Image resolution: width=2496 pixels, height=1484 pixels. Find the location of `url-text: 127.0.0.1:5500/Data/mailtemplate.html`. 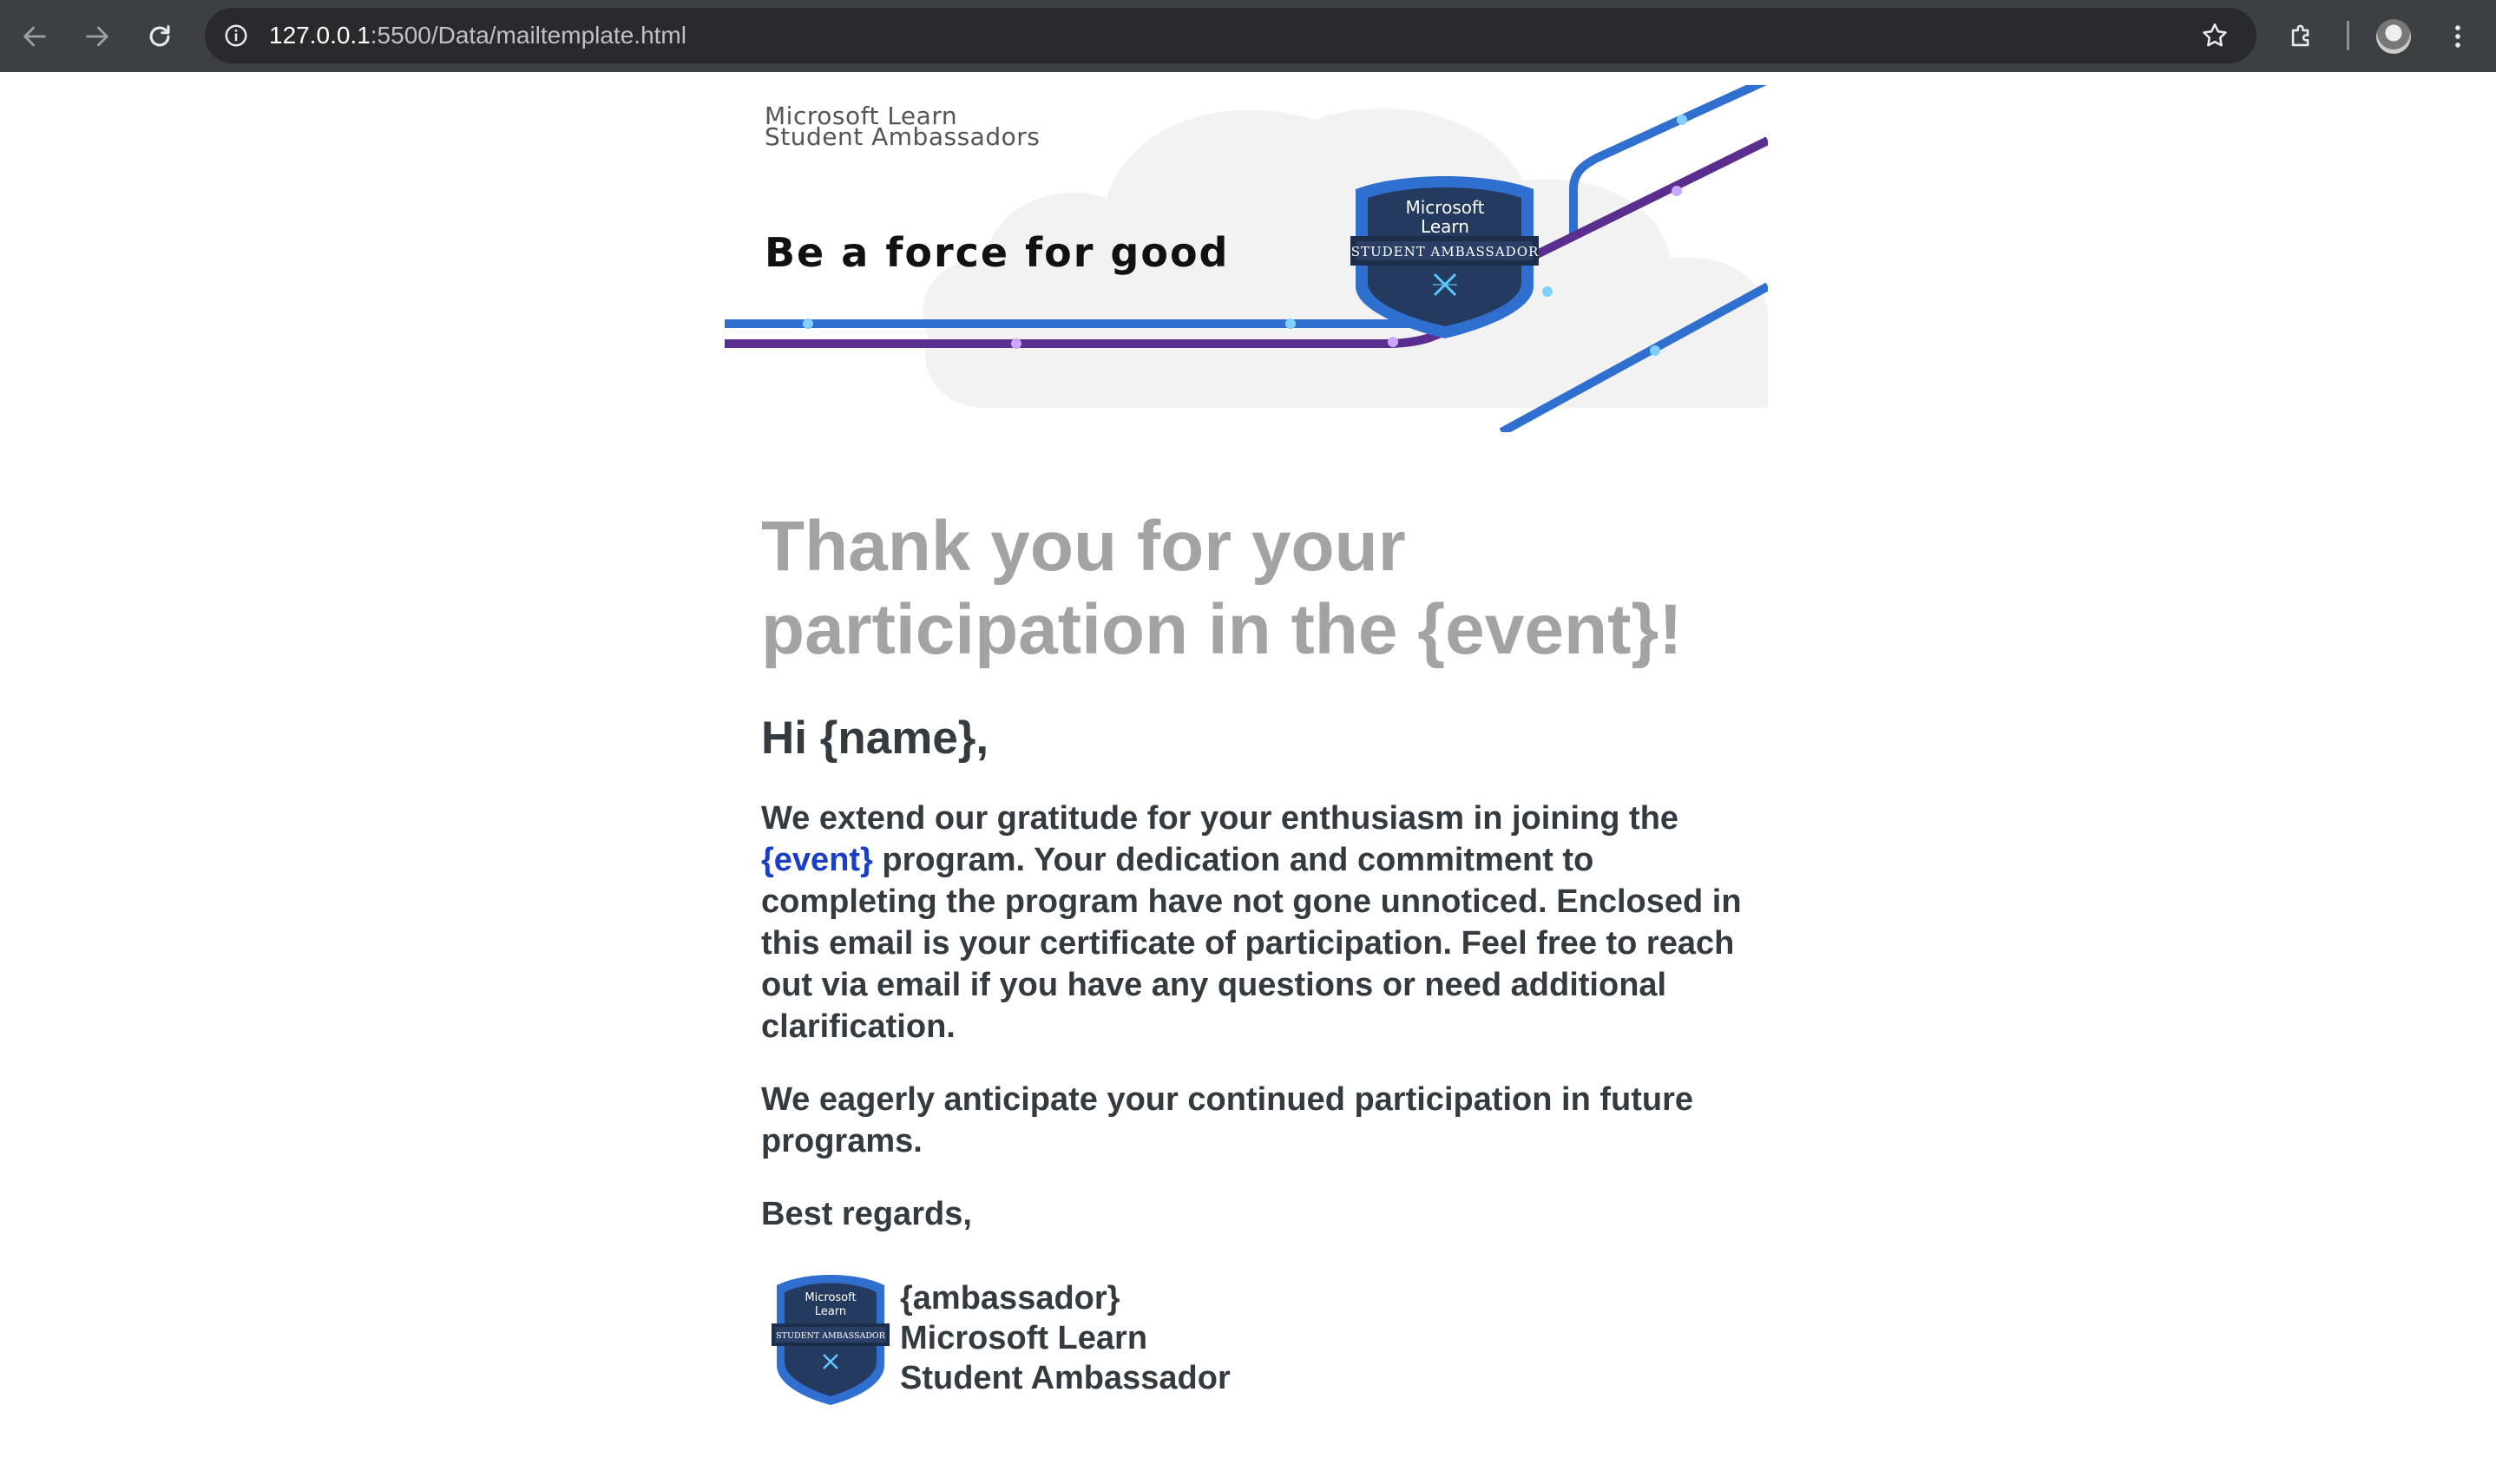

url-text: 127.0.0.1:5500/Data/mailtemplate.html is located at coordinates (477, 35).